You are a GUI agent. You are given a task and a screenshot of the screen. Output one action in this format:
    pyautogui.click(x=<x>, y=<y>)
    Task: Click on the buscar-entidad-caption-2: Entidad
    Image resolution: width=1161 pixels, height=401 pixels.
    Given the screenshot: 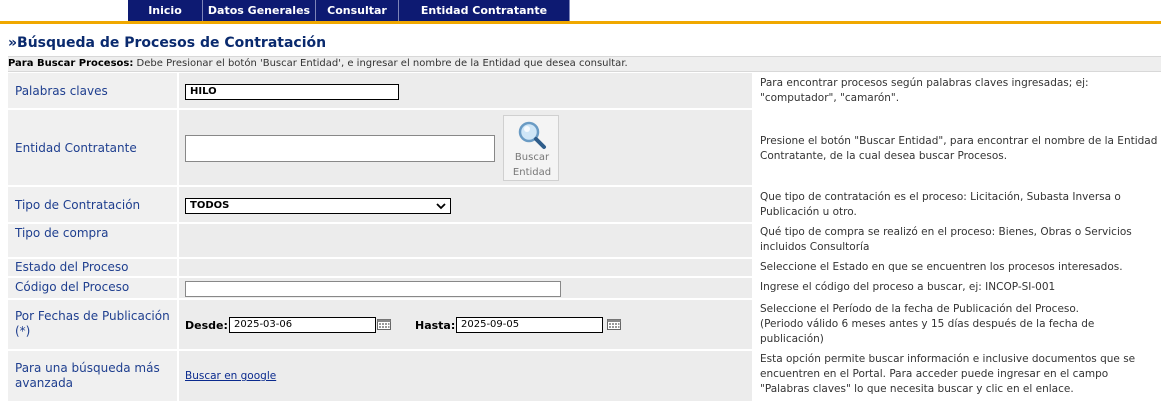 What is the action you would take?
    pyautogui.click(x=532, y=172)
    